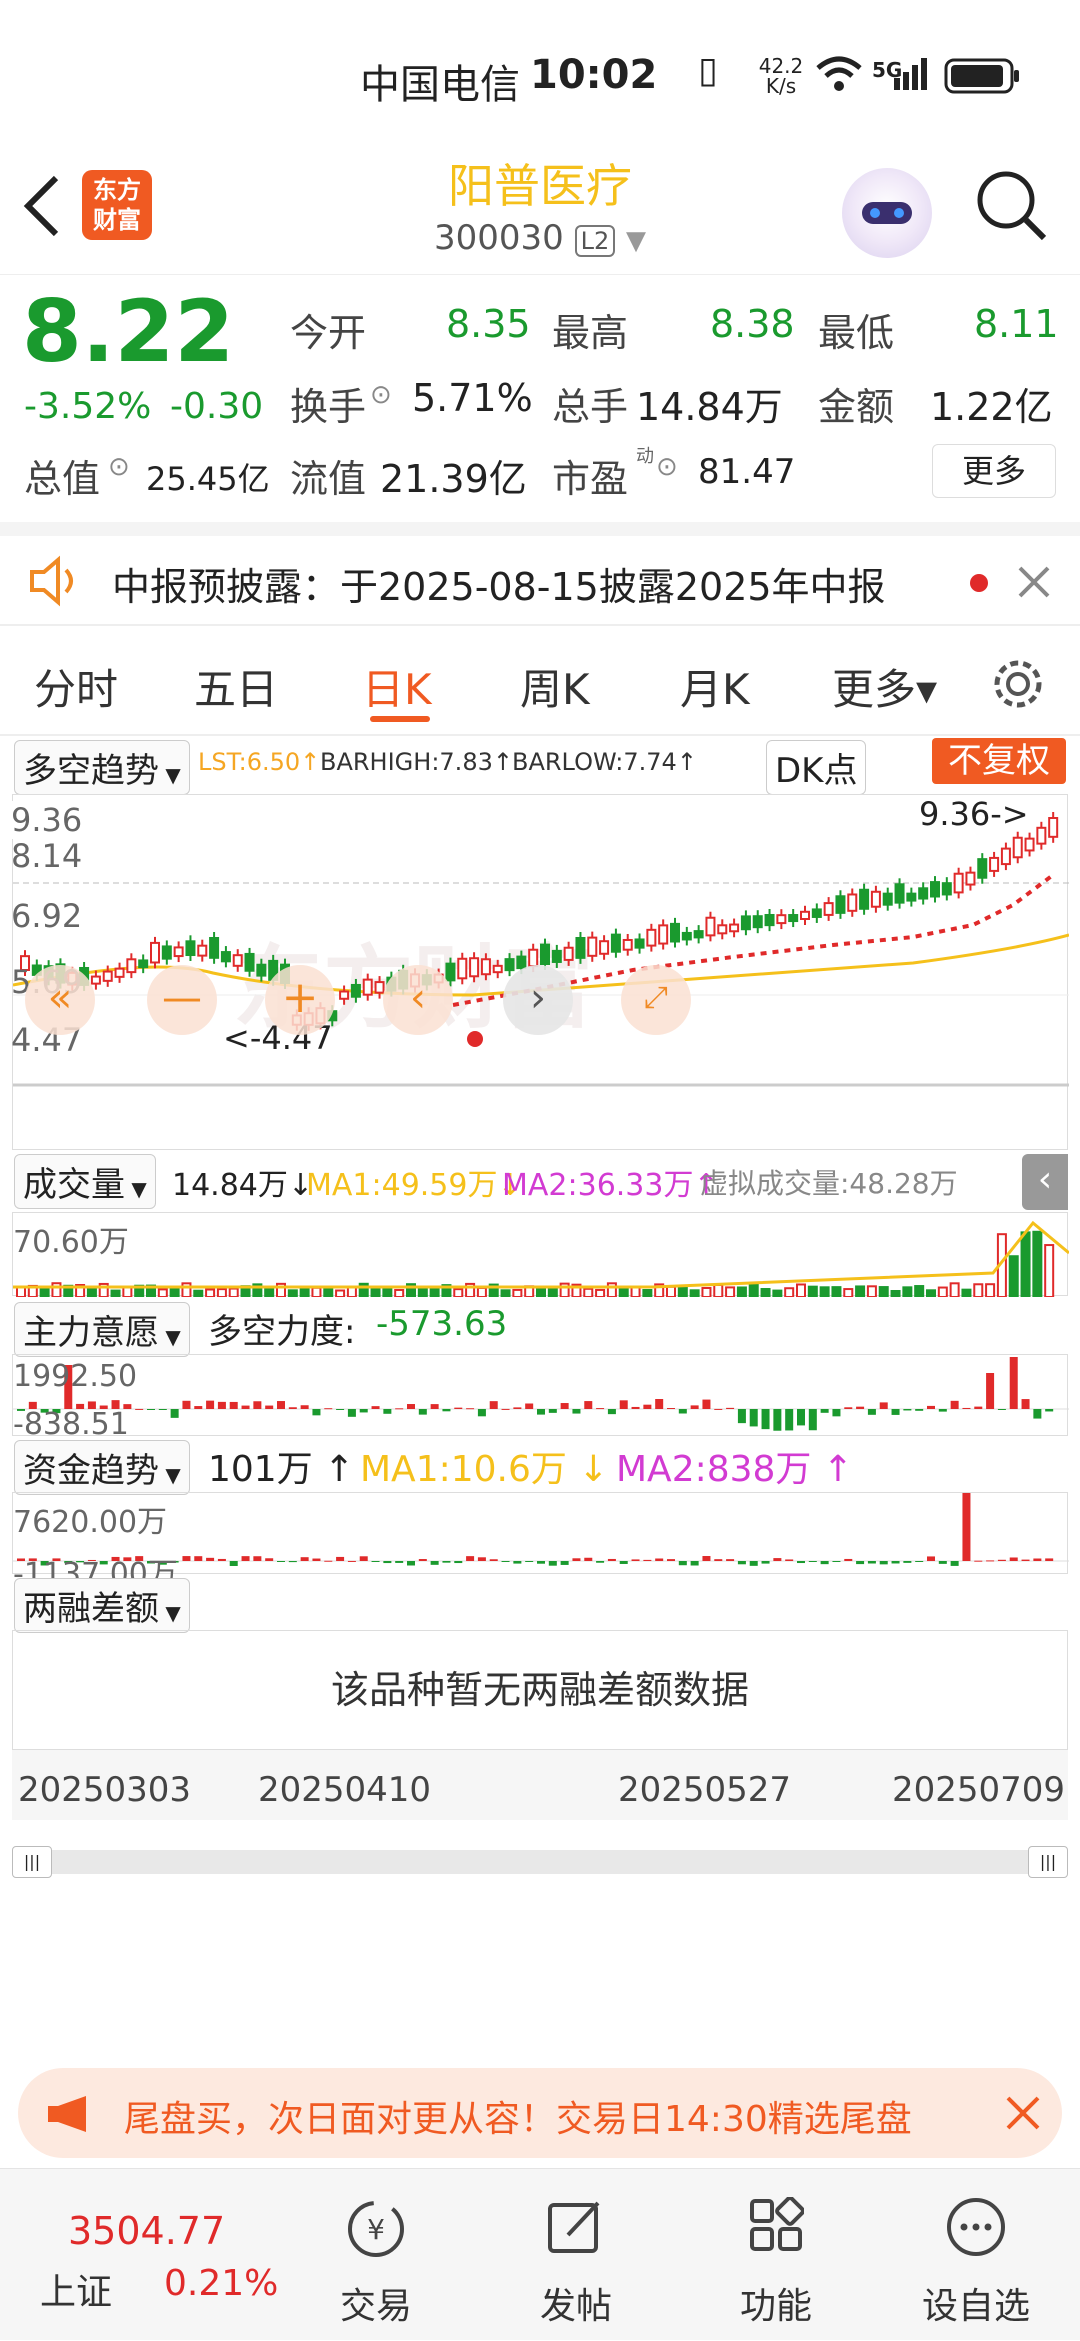 Image resolution: width=1080 pixels, height=2341 pixels. What do you see at coordinates (781, 76) in the screenshot?
I see `net-speed: 42.2 K/s` at bounding box center [781, 76].